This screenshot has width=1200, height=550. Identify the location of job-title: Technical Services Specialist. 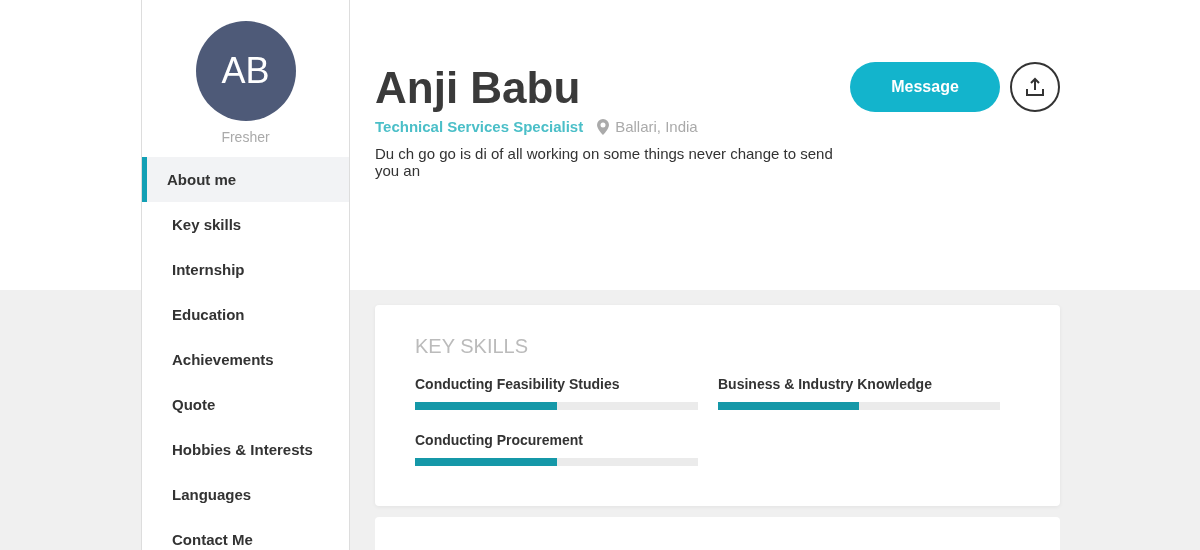
(479, 126).